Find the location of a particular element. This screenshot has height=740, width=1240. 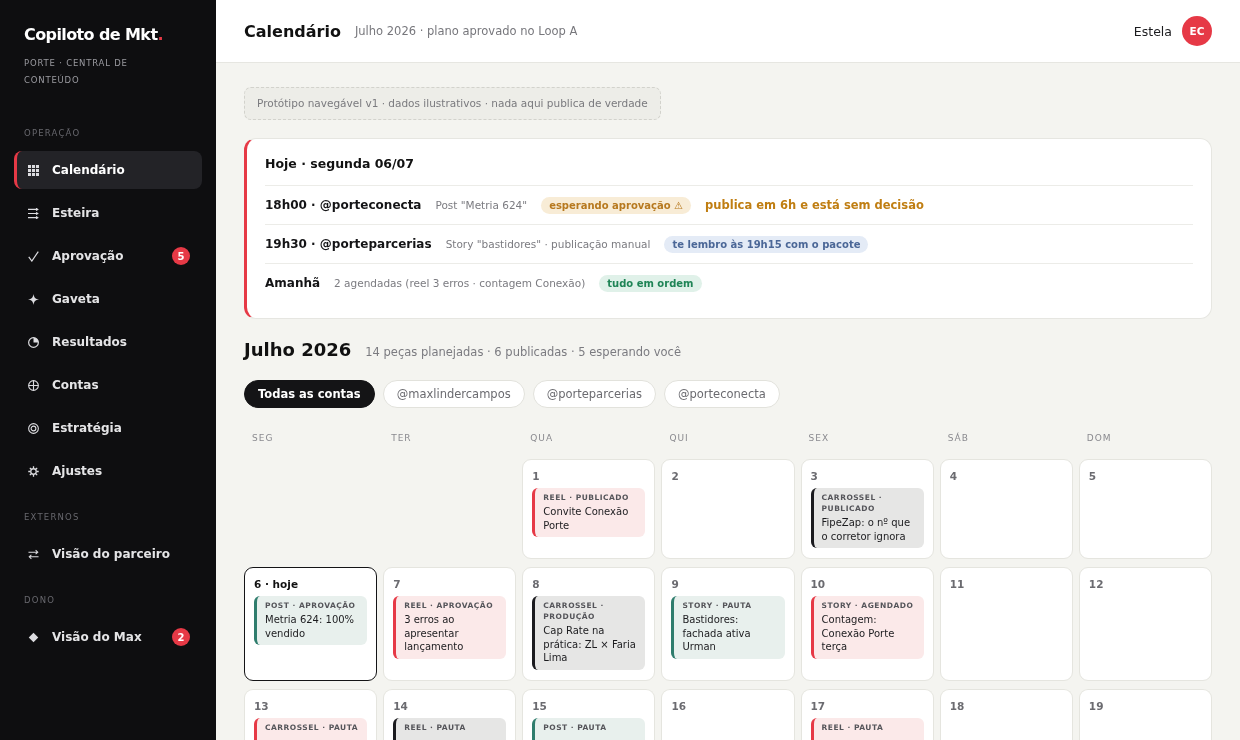

day-cell: 16 is located at coordinates (728, 714).